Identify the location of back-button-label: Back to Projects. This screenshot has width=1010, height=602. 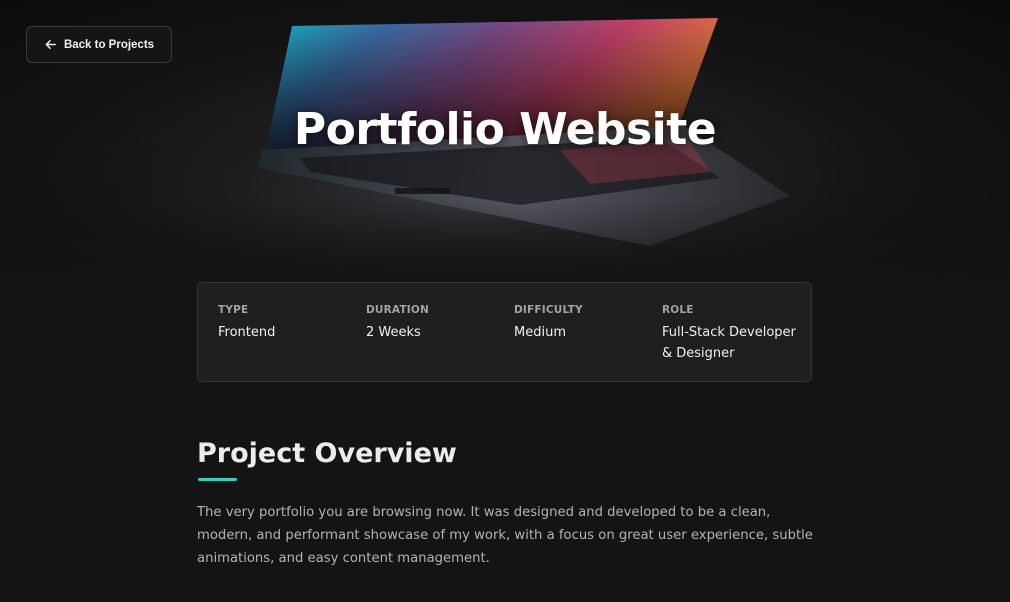
(109, 44).